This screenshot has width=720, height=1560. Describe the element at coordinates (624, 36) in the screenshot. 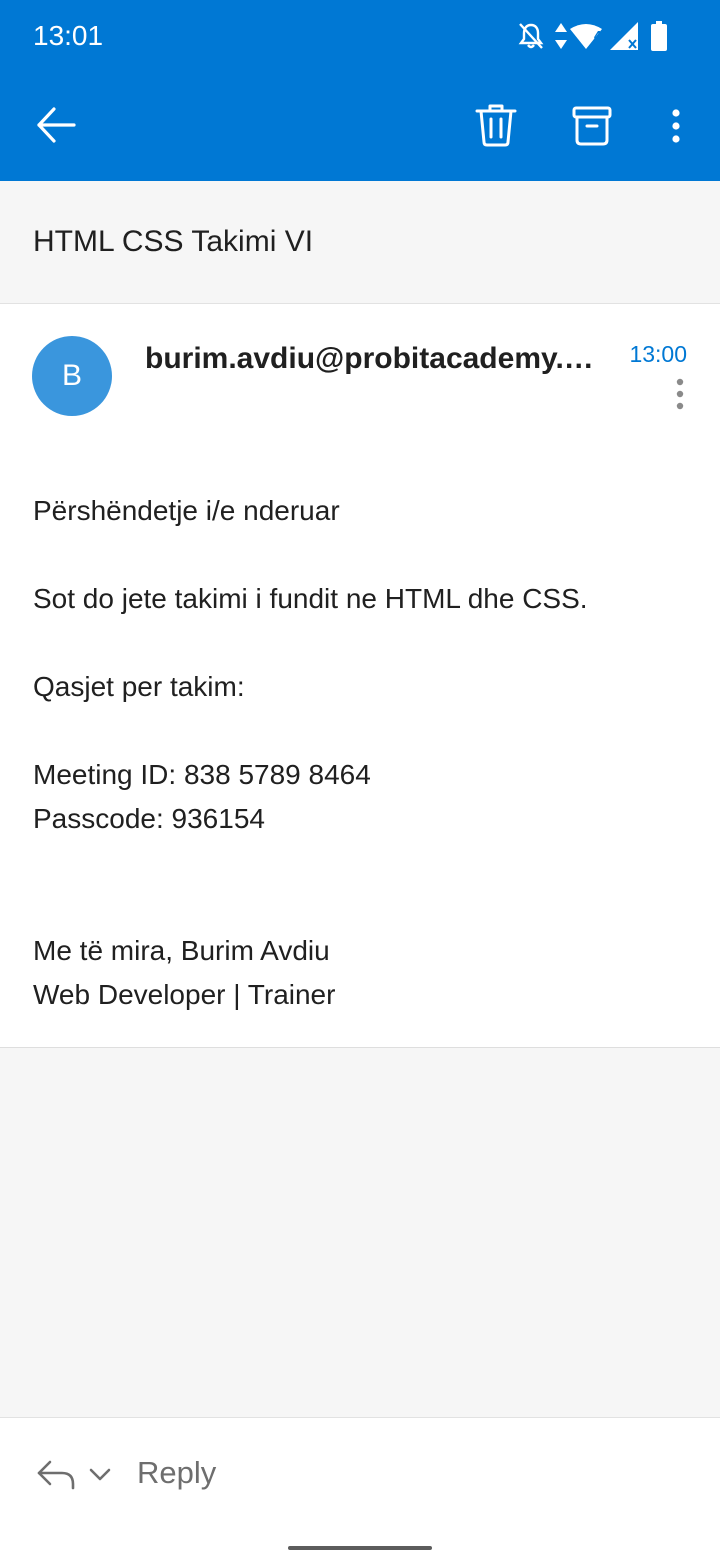

I see `signal-icon` at that location.